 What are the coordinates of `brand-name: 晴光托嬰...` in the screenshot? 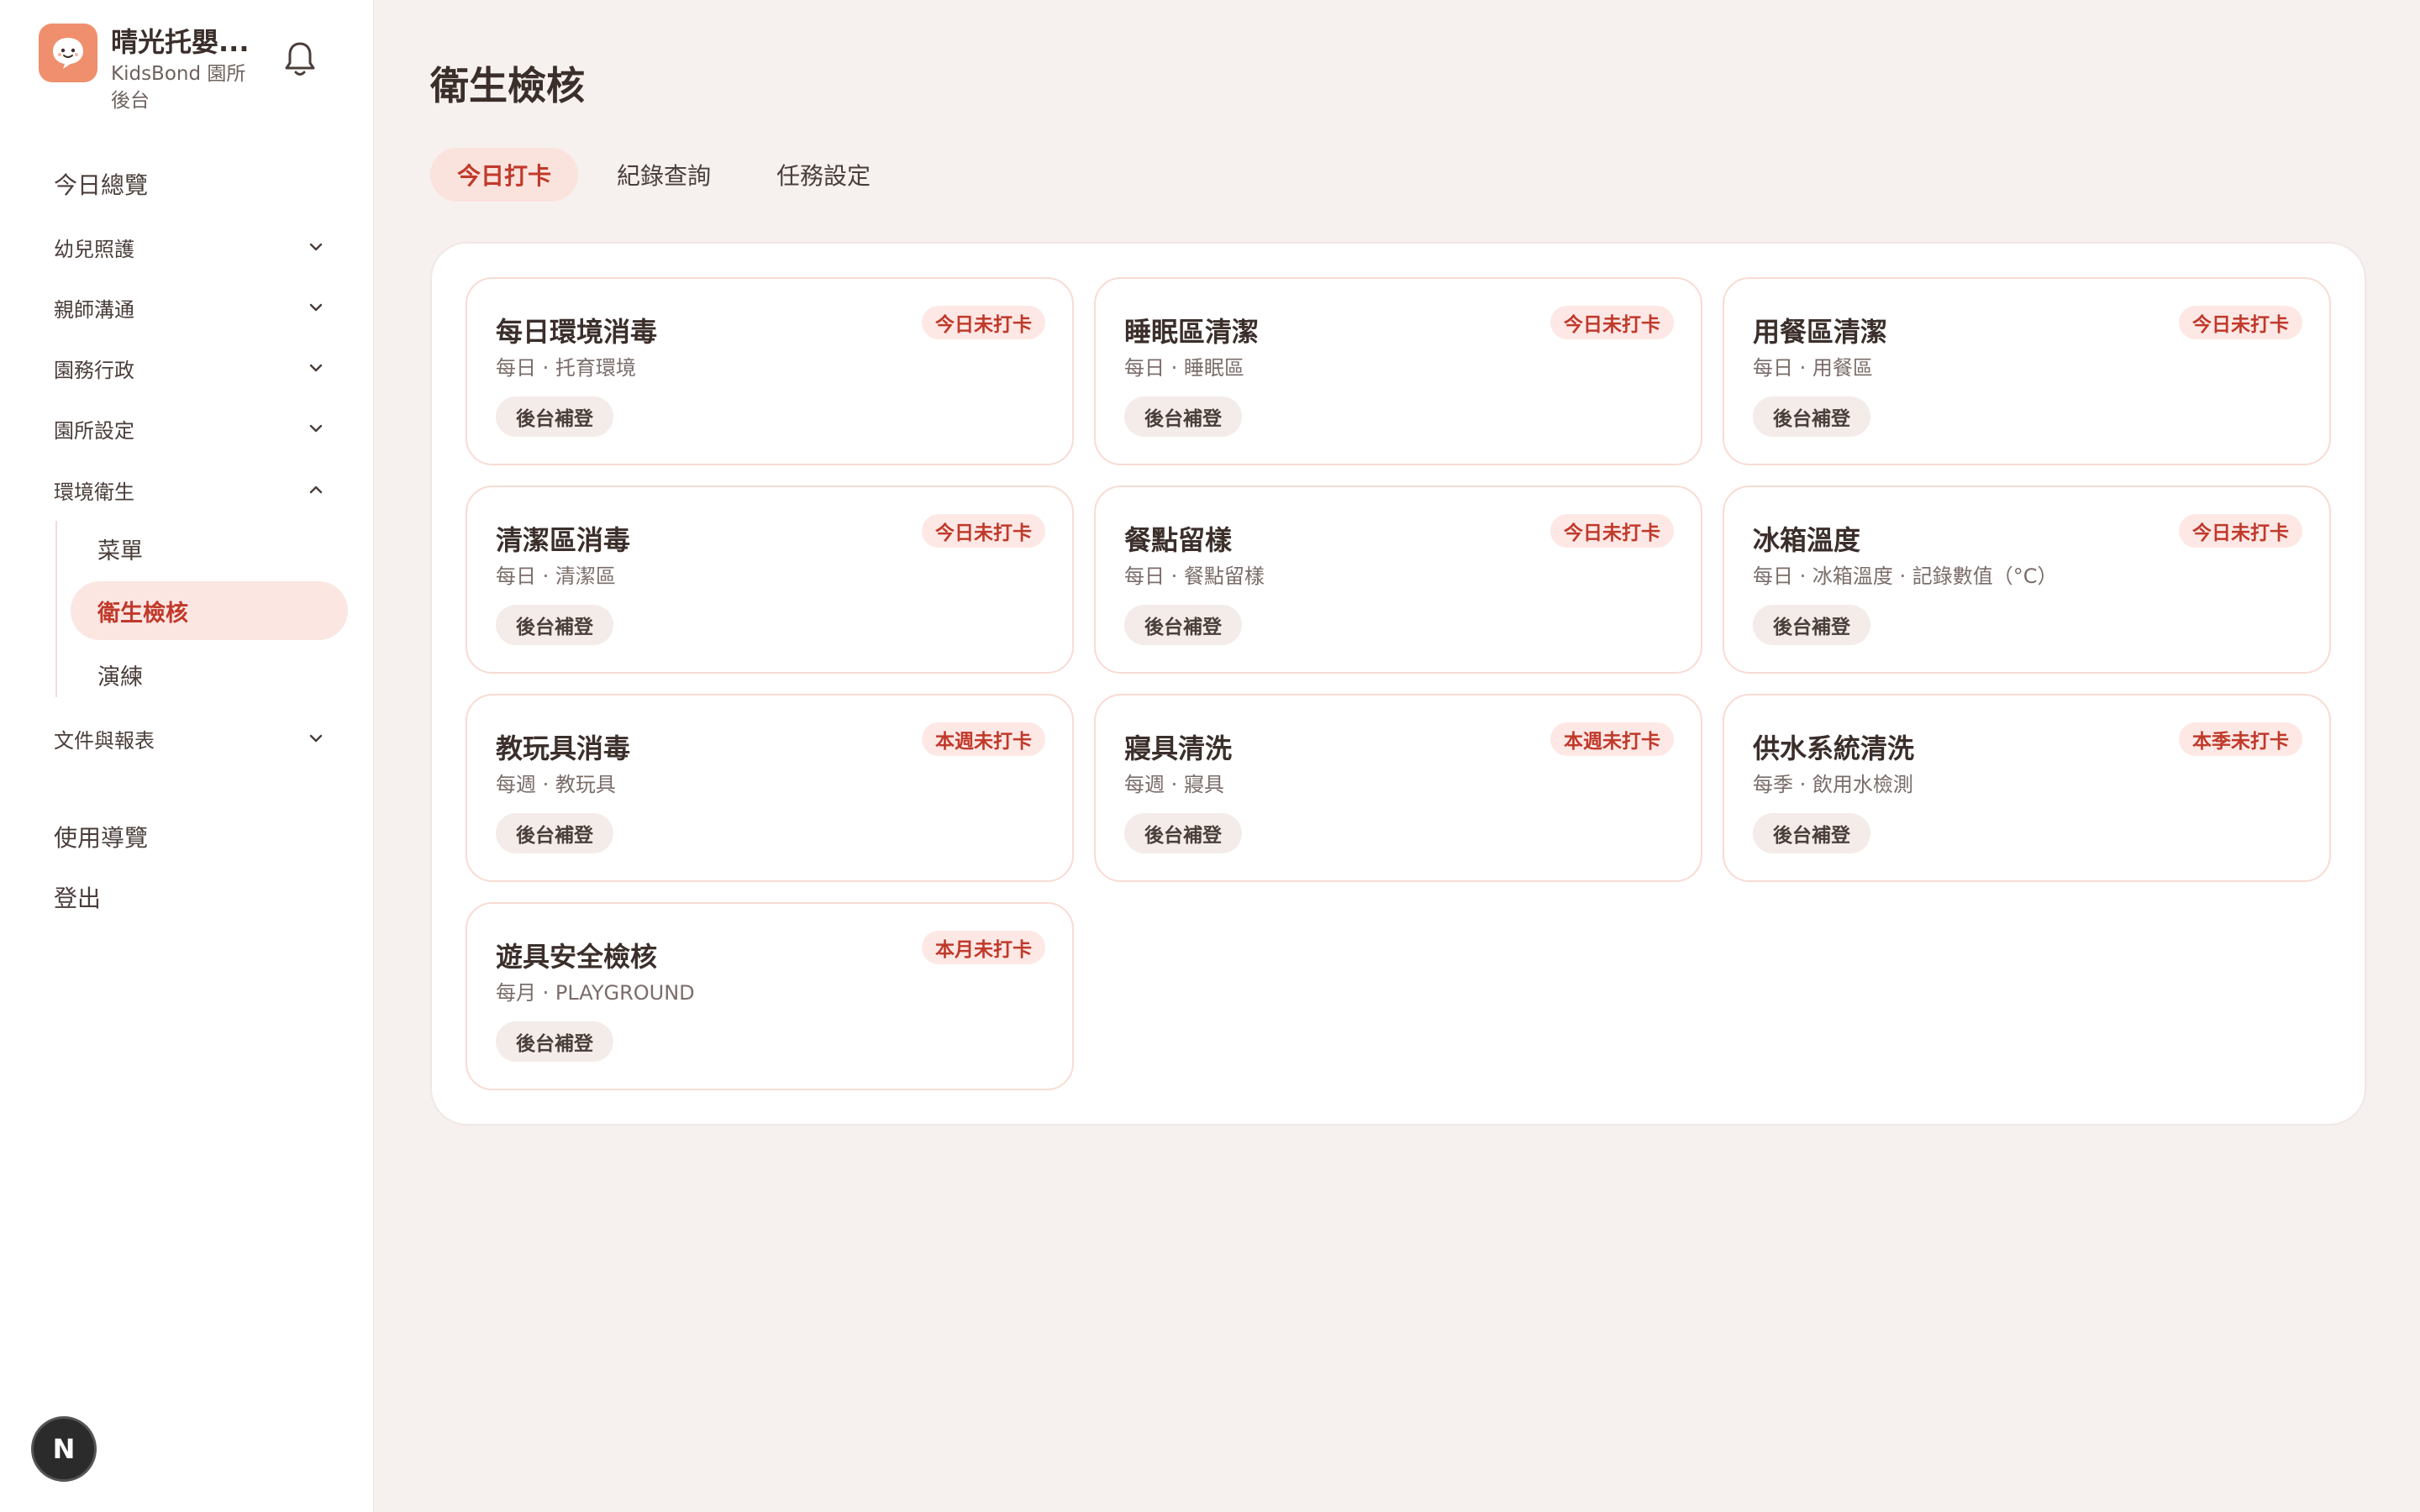 It's located at (180, 42).